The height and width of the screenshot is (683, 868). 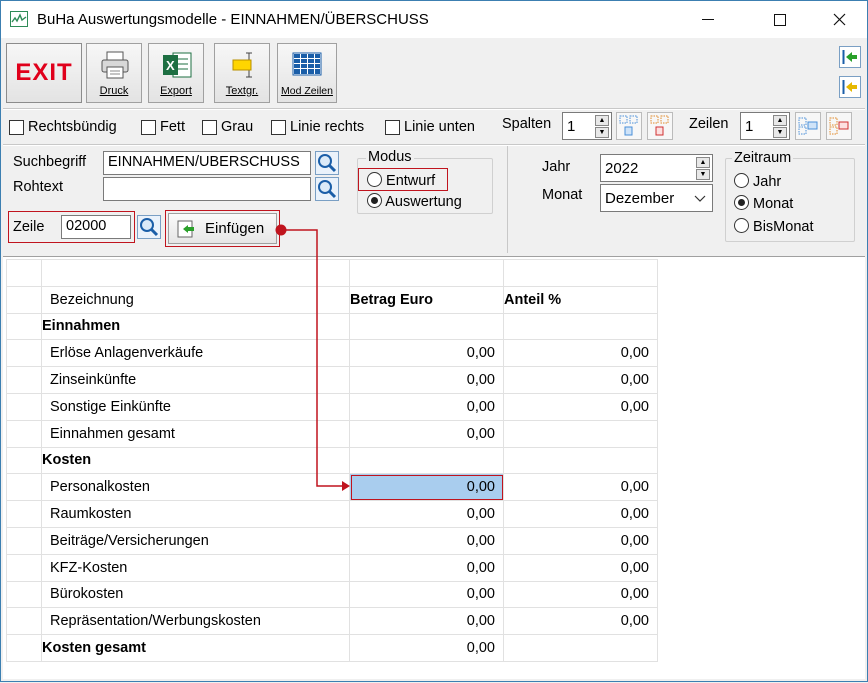 I want to click on header-betrag: Betrag Euro, so click(x=426, y=299).